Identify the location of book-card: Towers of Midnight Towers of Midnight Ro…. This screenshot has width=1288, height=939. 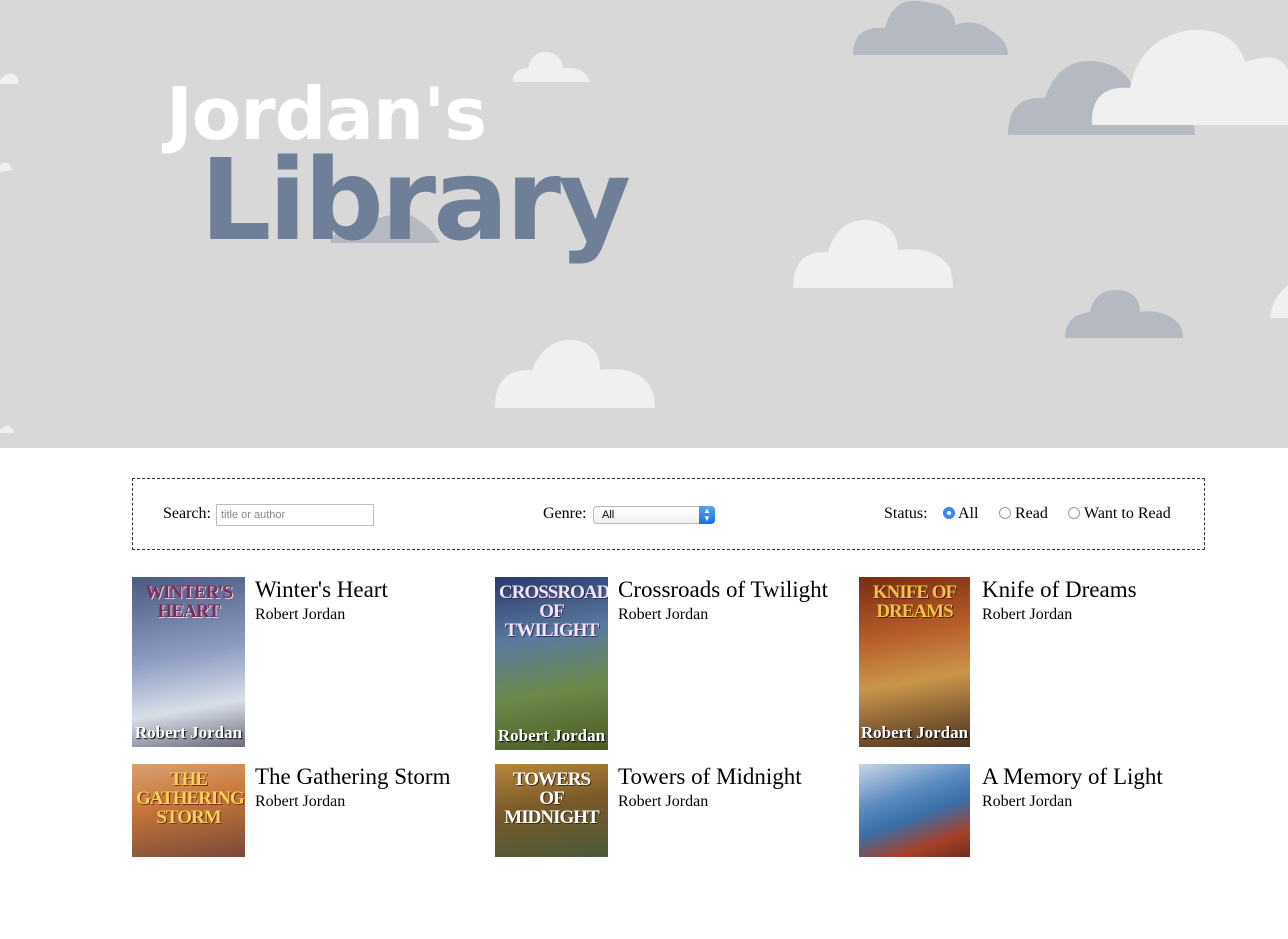
(667, 851).